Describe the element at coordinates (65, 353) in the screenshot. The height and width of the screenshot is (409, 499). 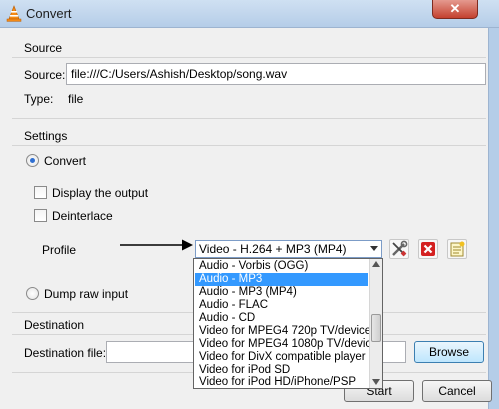
I see `destination-file-label: Destination file:` at that location.